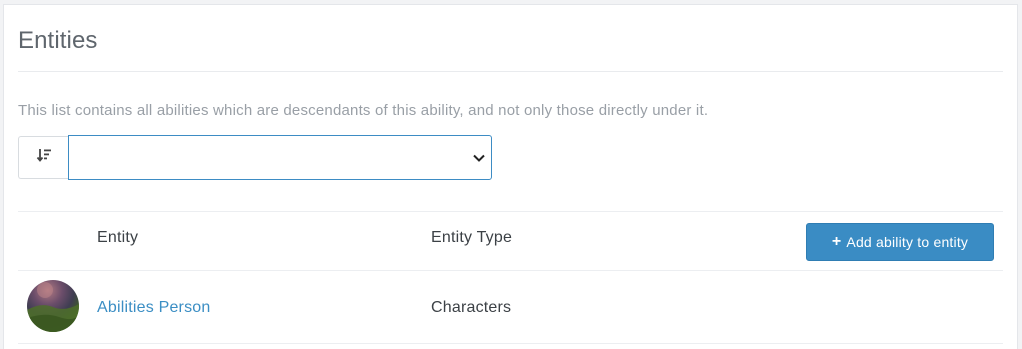 The width and height of the screenshot is (1022, 349). I want to click on row-bottom-rule, so click(510, 343).